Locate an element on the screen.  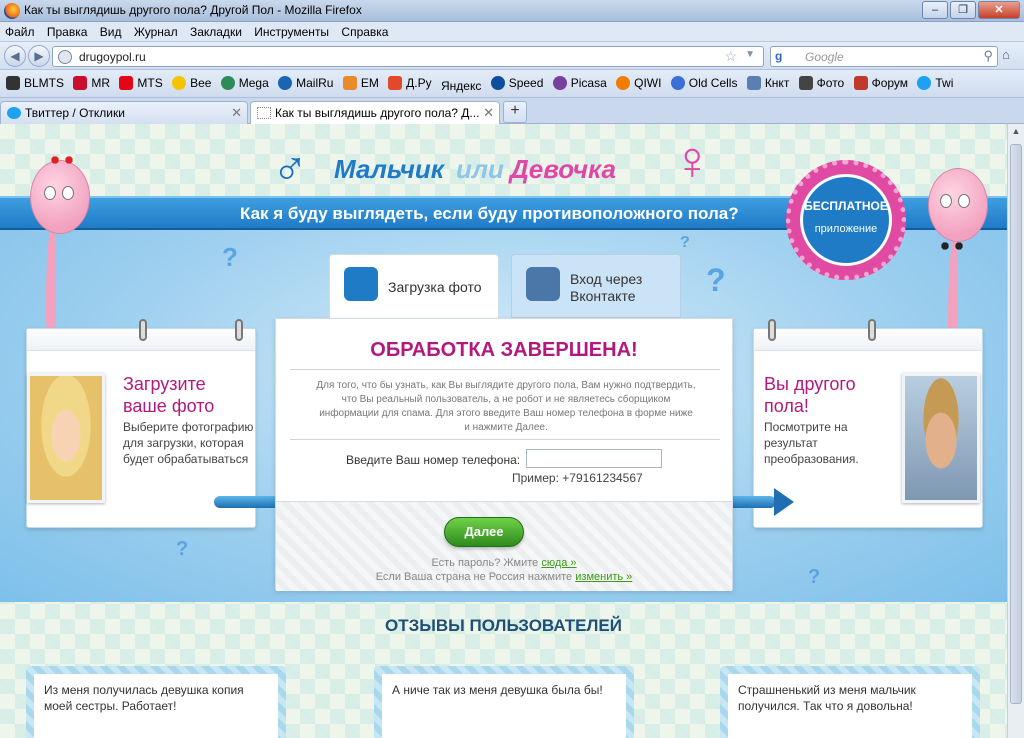
red-bow-icon is located at coordinates (62, 160).